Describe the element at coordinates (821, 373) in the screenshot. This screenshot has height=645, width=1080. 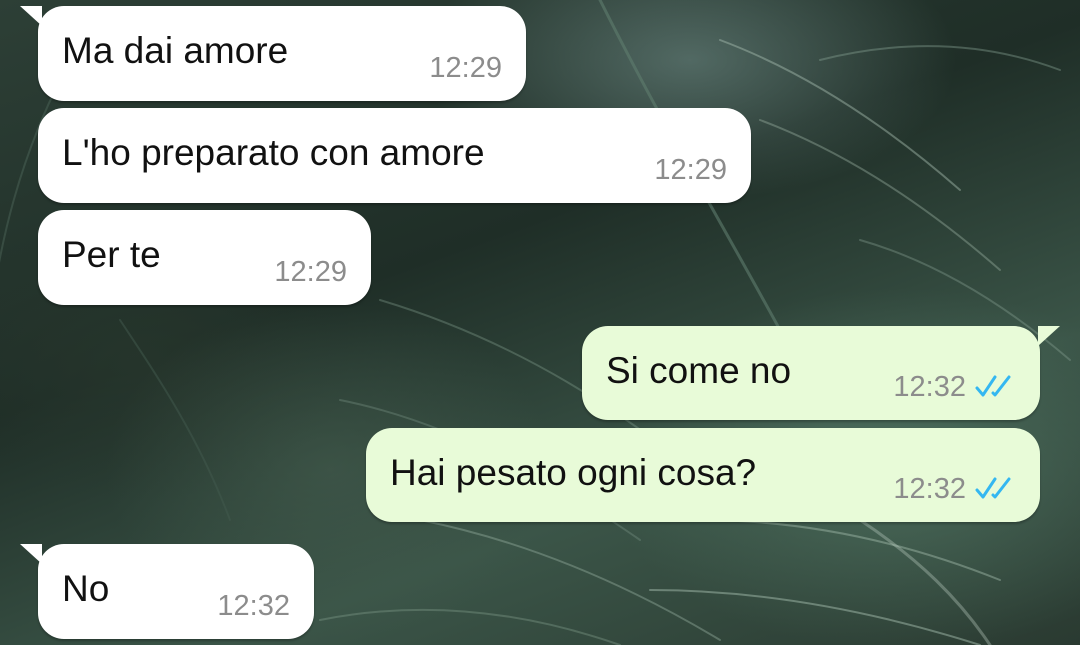
I see `message-bubble-outgoing: Si come no 12:32` at that location.